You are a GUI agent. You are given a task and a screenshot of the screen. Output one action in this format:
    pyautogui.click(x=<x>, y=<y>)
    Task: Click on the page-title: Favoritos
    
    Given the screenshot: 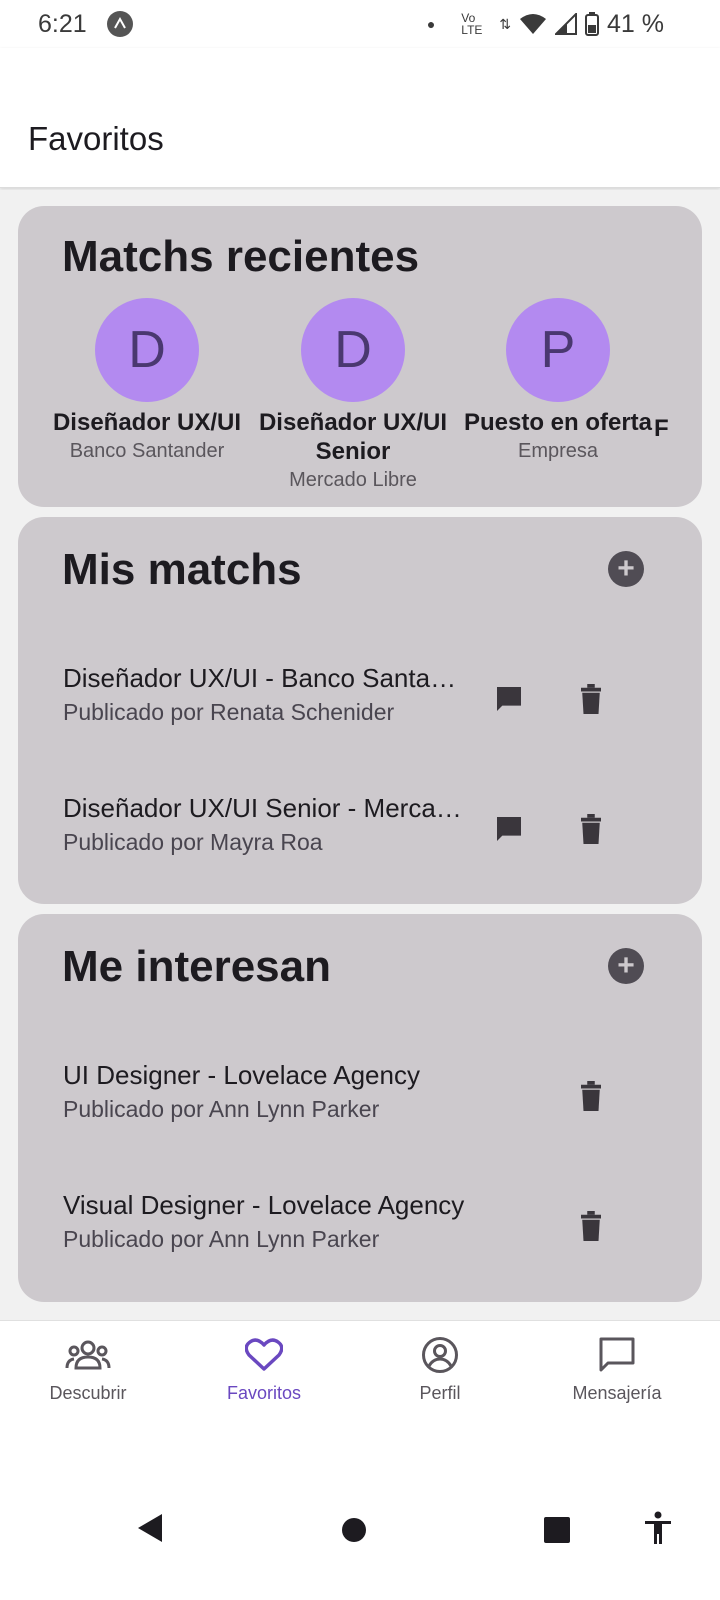 What is the action you would take?
    pyautogui.click(x=96, y=138)
    